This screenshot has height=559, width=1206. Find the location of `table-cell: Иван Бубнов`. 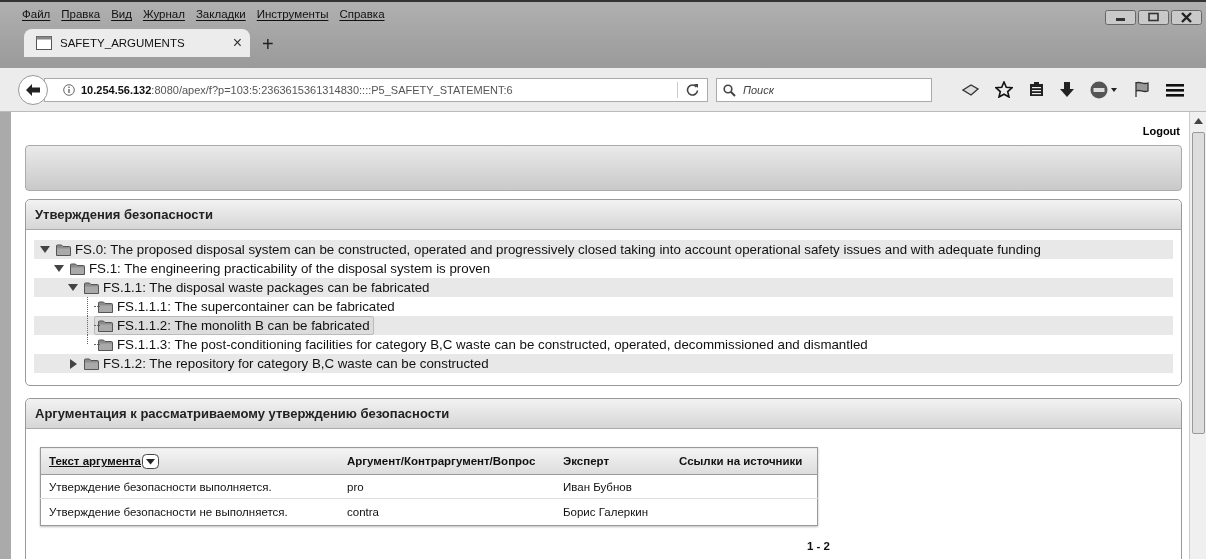

table-cell: Иван Бубнов is located at coordinates (597, 486).